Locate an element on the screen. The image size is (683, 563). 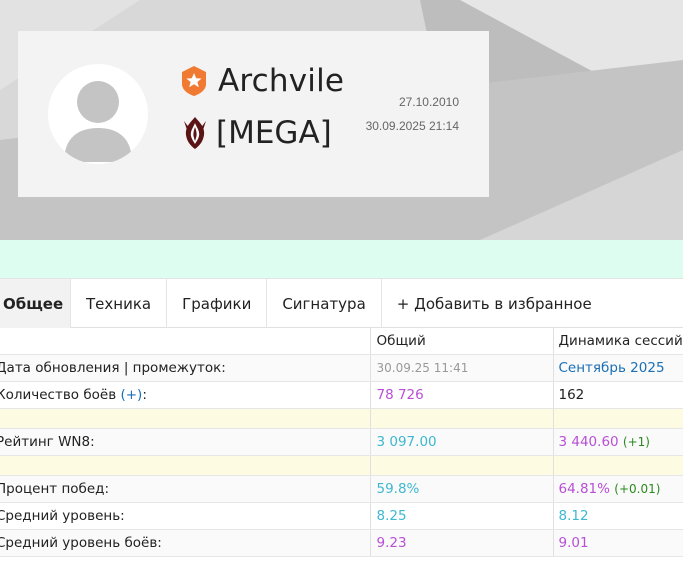
header-label-cell is located at coordinates (185, 341).